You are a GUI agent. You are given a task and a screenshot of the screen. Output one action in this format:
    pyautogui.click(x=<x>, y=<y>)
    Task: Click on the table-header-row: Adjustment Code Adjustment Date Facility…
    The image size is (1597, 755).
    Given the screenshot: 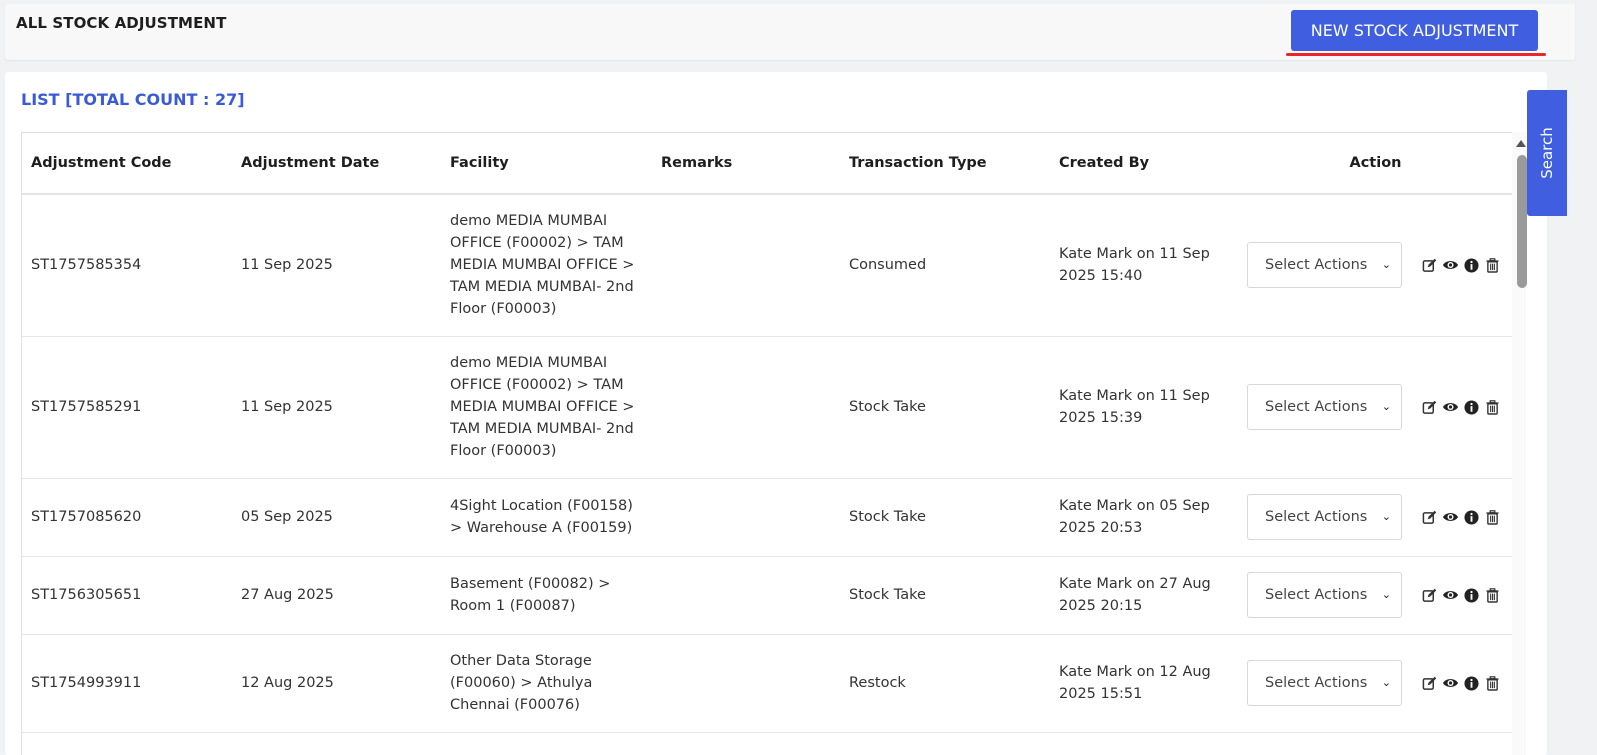 What is the action you would take?
    pyautogui.click(x=767, y=164)
    